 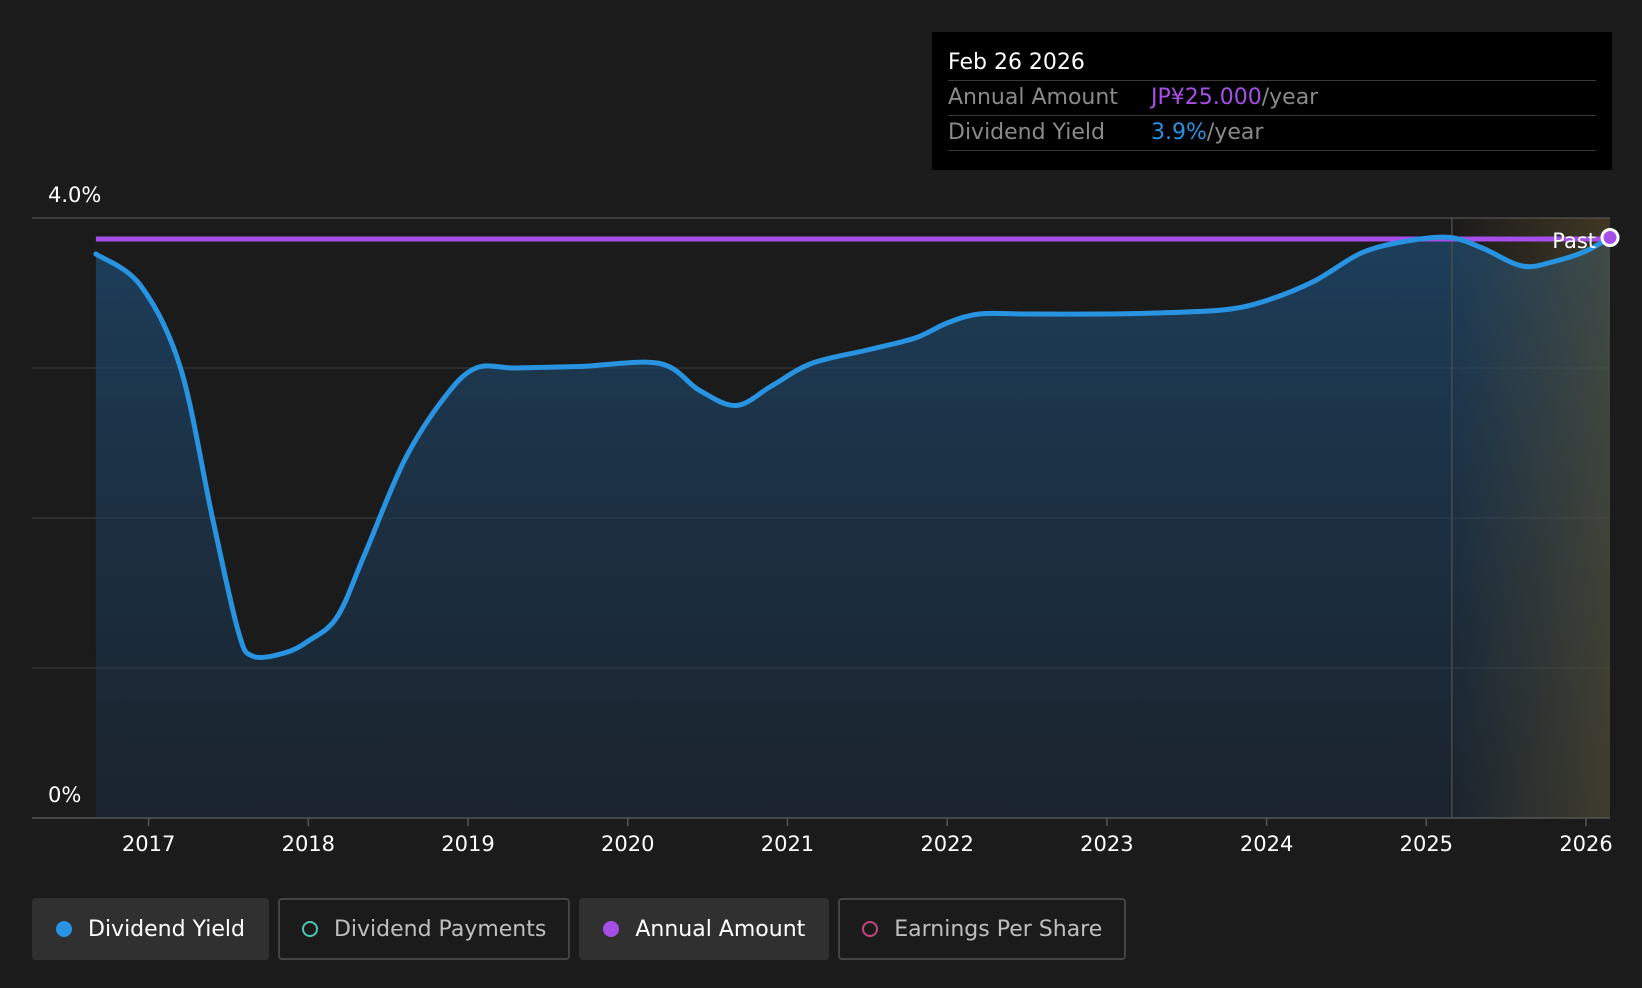 What do you see at coordinates (148, 844) in the screenshot?
I see `x-tick-label: 2017` at bounding box center [148, 844].